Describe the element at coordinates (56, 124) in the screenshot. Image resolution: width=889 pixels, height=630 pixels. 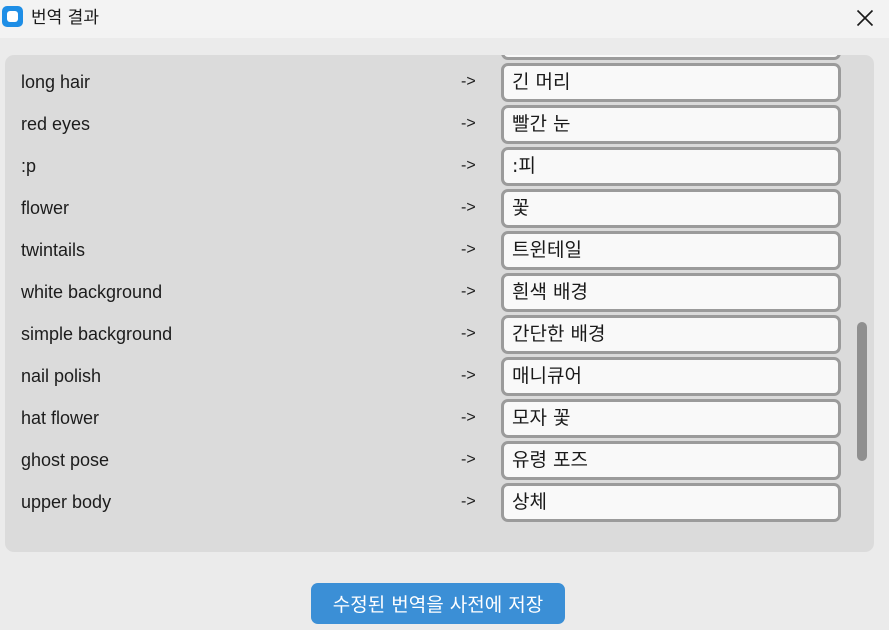
I see `source-tag-label: red eyes` at that location.